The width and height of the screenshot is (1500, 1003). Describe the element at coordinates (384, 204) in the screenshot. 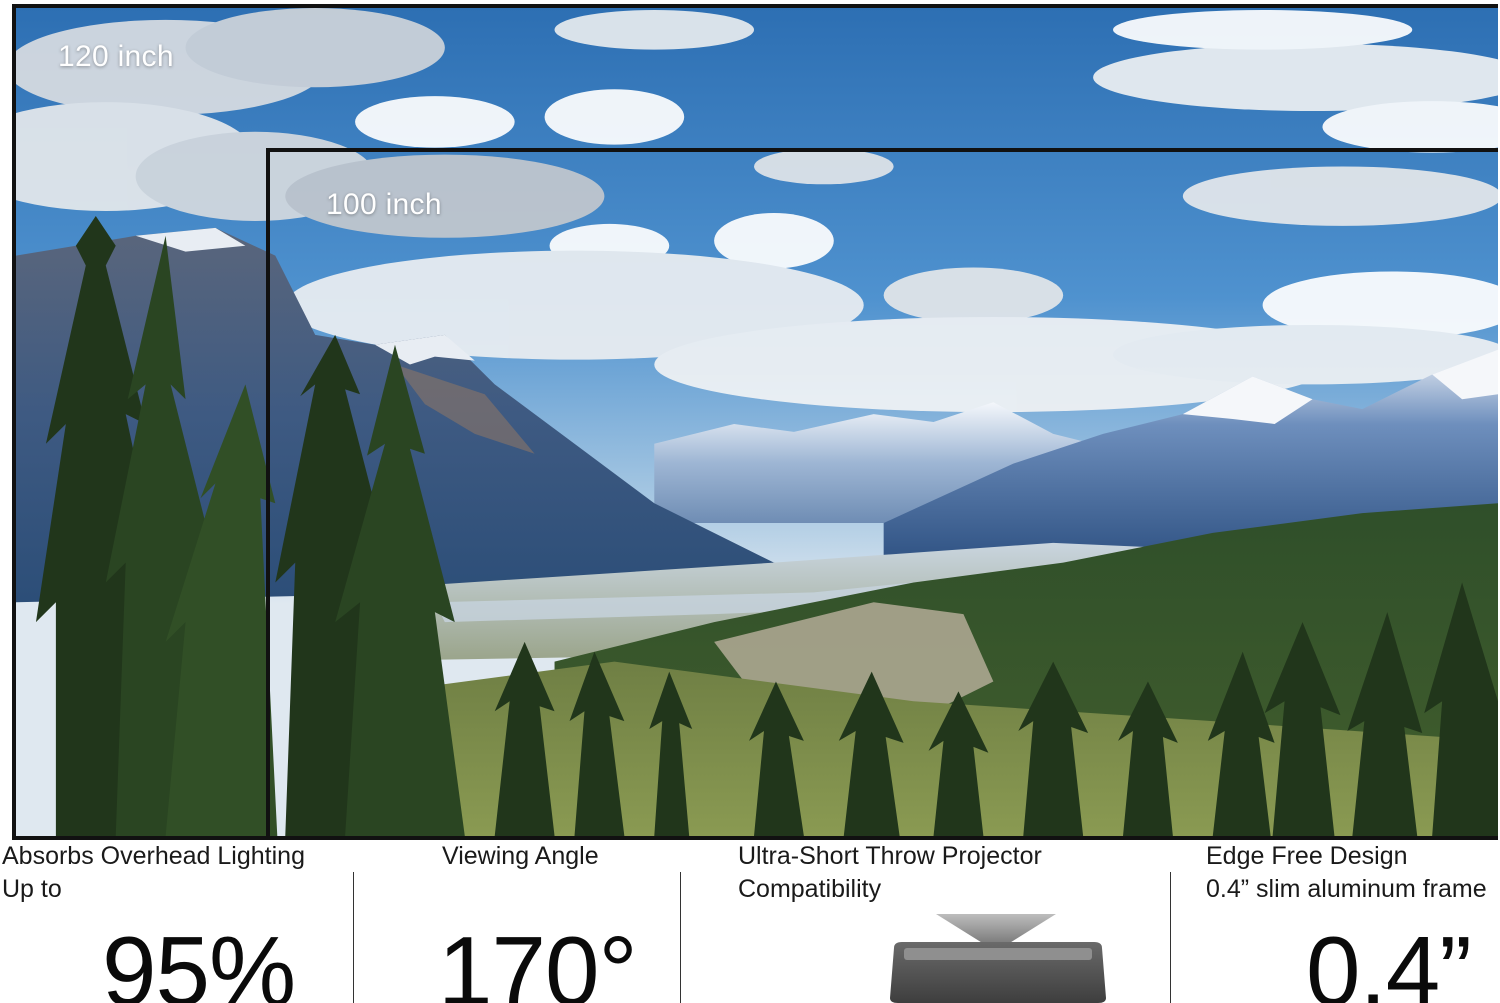

I see `screen-size-100-label: 100 inch` at that location.